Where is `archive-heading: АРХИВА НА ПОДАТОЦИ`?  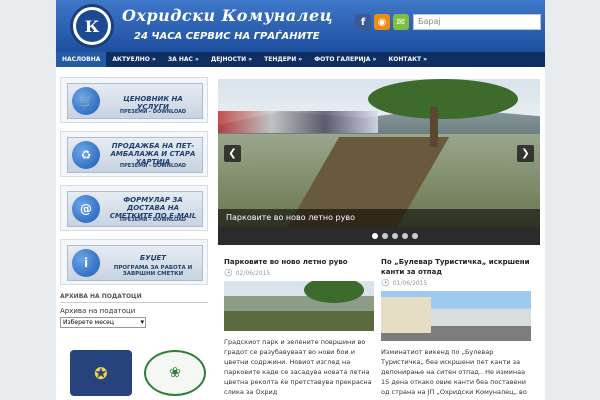 archive-heading: АРХИВА НА ПОДАТОЦИ is located at coordinates (134, 298).